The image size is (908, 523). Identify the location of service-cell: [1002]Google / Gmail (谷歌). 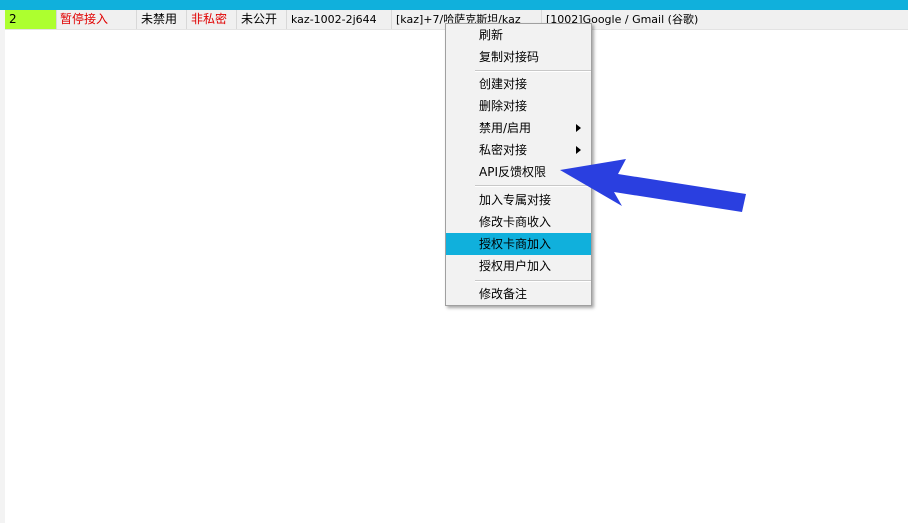
(725, 19).